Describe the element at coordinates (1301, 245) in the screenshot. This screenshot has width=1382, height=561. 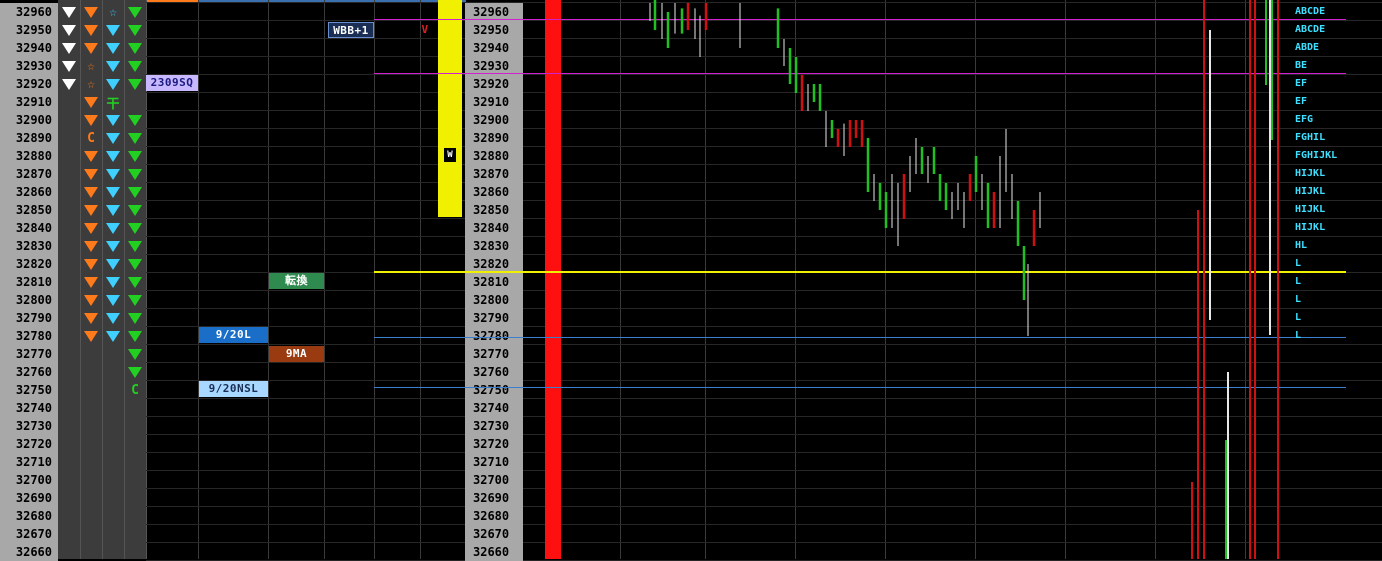
I see `tpo-letters: HL` at that location.